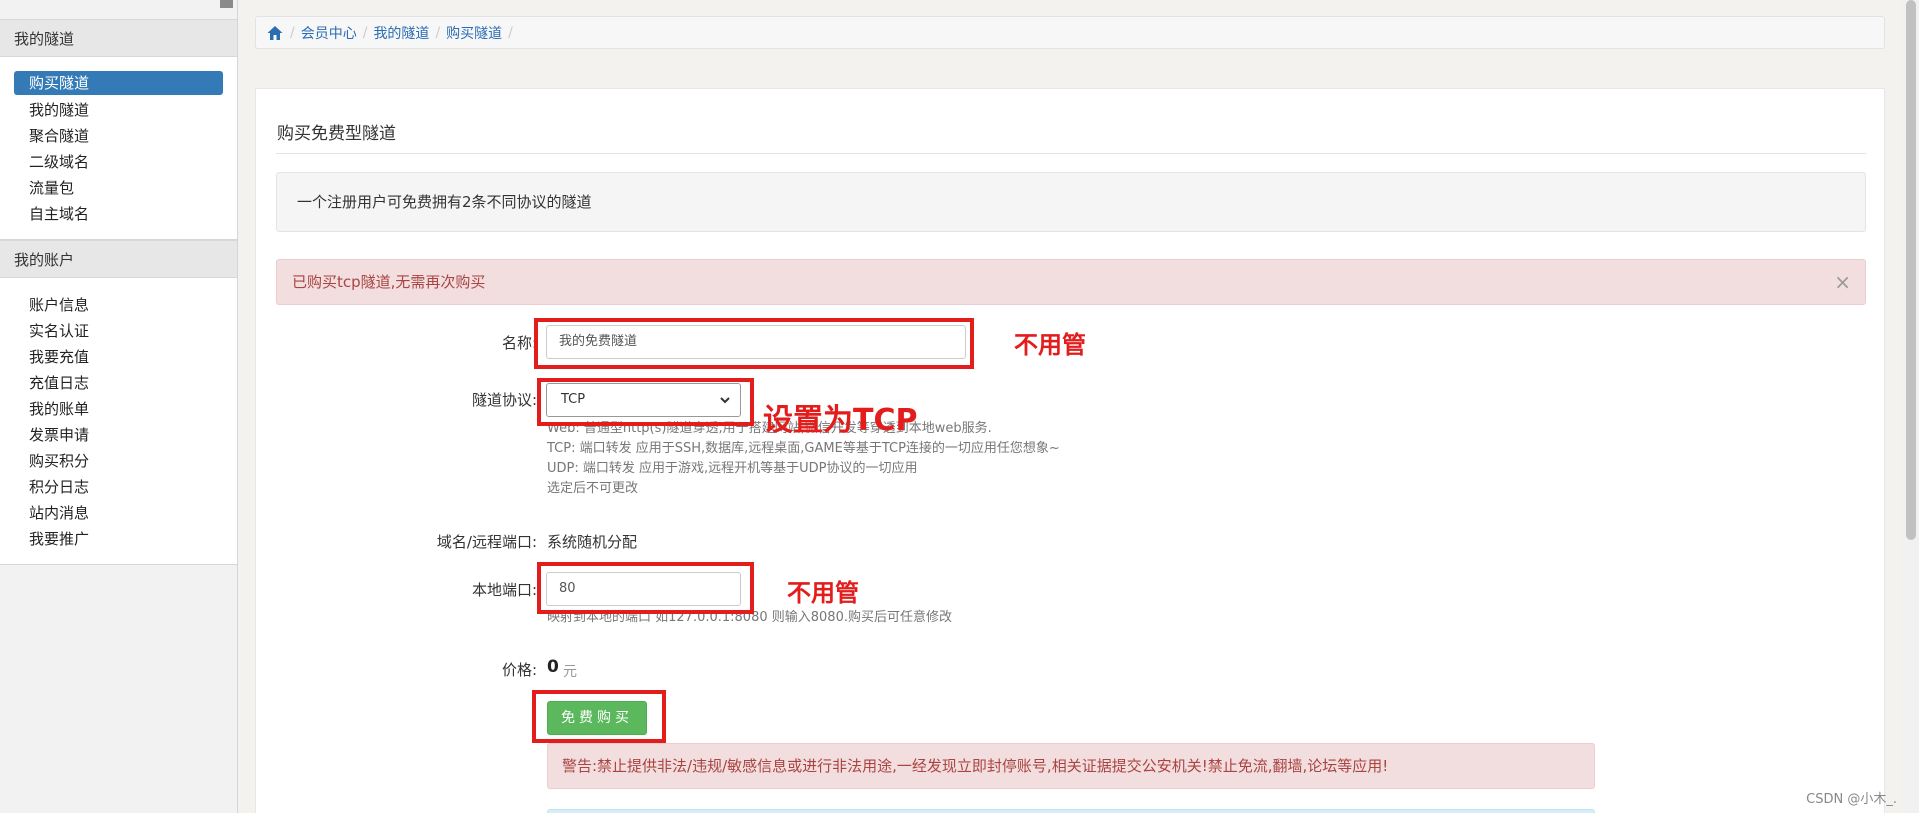 The image size is (1919, 813). I want to click on sidebar-item-recharge: 我要充值, so click(118, 357).